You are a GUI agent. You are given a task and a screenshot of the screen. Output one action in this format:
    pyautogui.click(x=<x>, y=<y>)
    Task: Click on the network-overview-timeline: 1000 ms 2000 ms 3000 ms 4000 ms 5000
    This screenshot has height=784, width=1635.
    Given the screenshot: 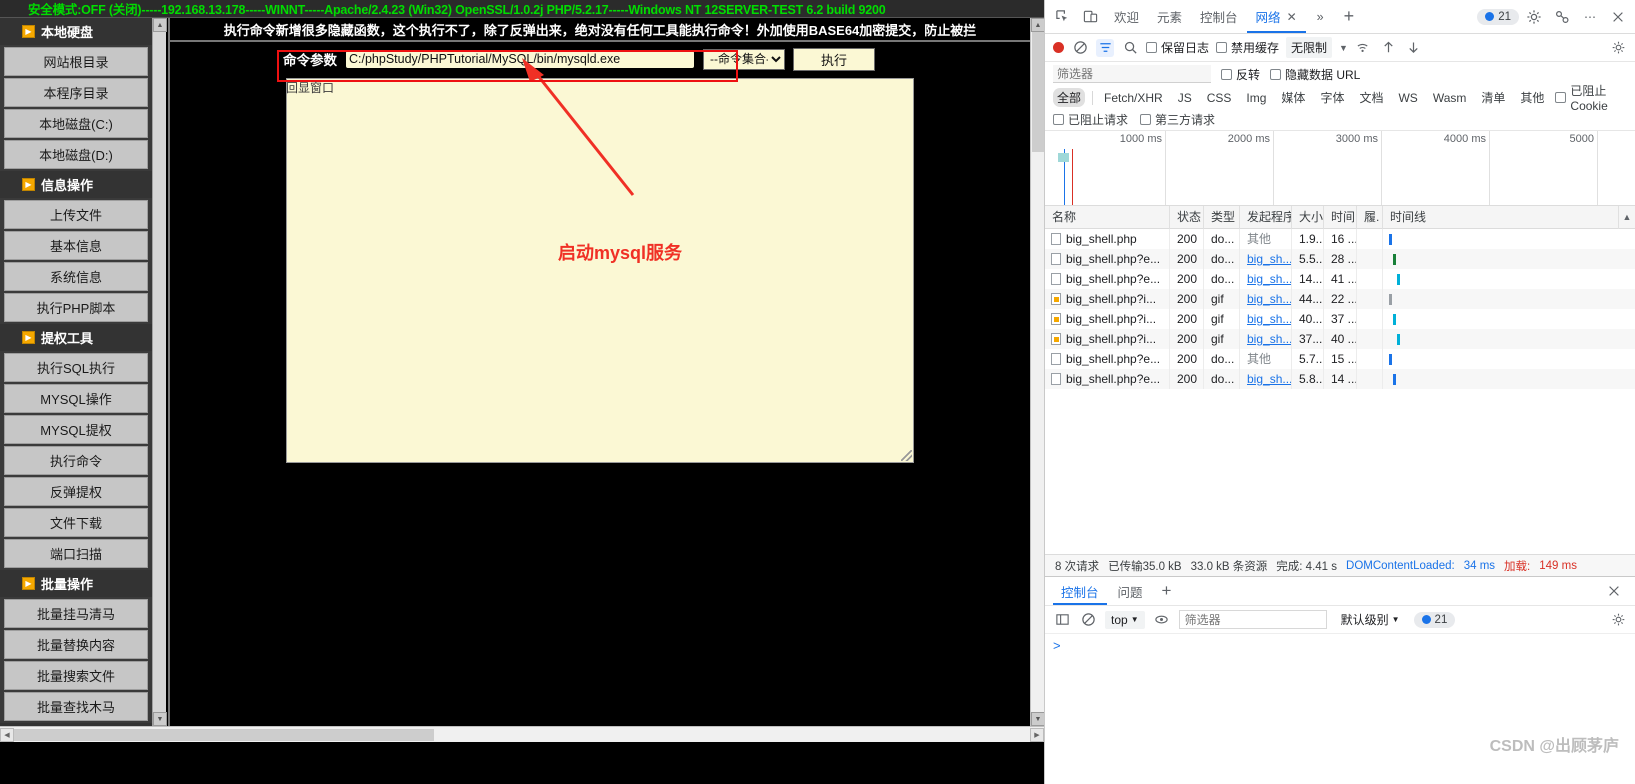 What is the action you would take?
    pyautogui.click(x=1340, y=168)
    